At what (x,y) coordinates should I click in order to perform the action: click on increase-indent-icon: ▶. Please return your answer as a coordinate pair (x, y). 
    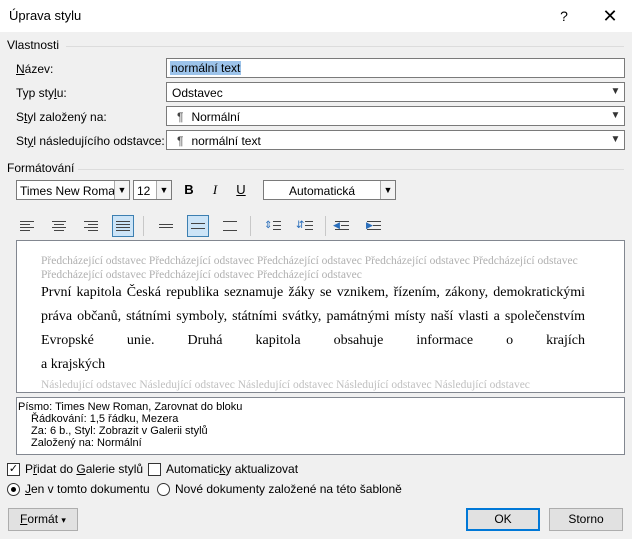
    Looking at the image, I should click on (374, 226).